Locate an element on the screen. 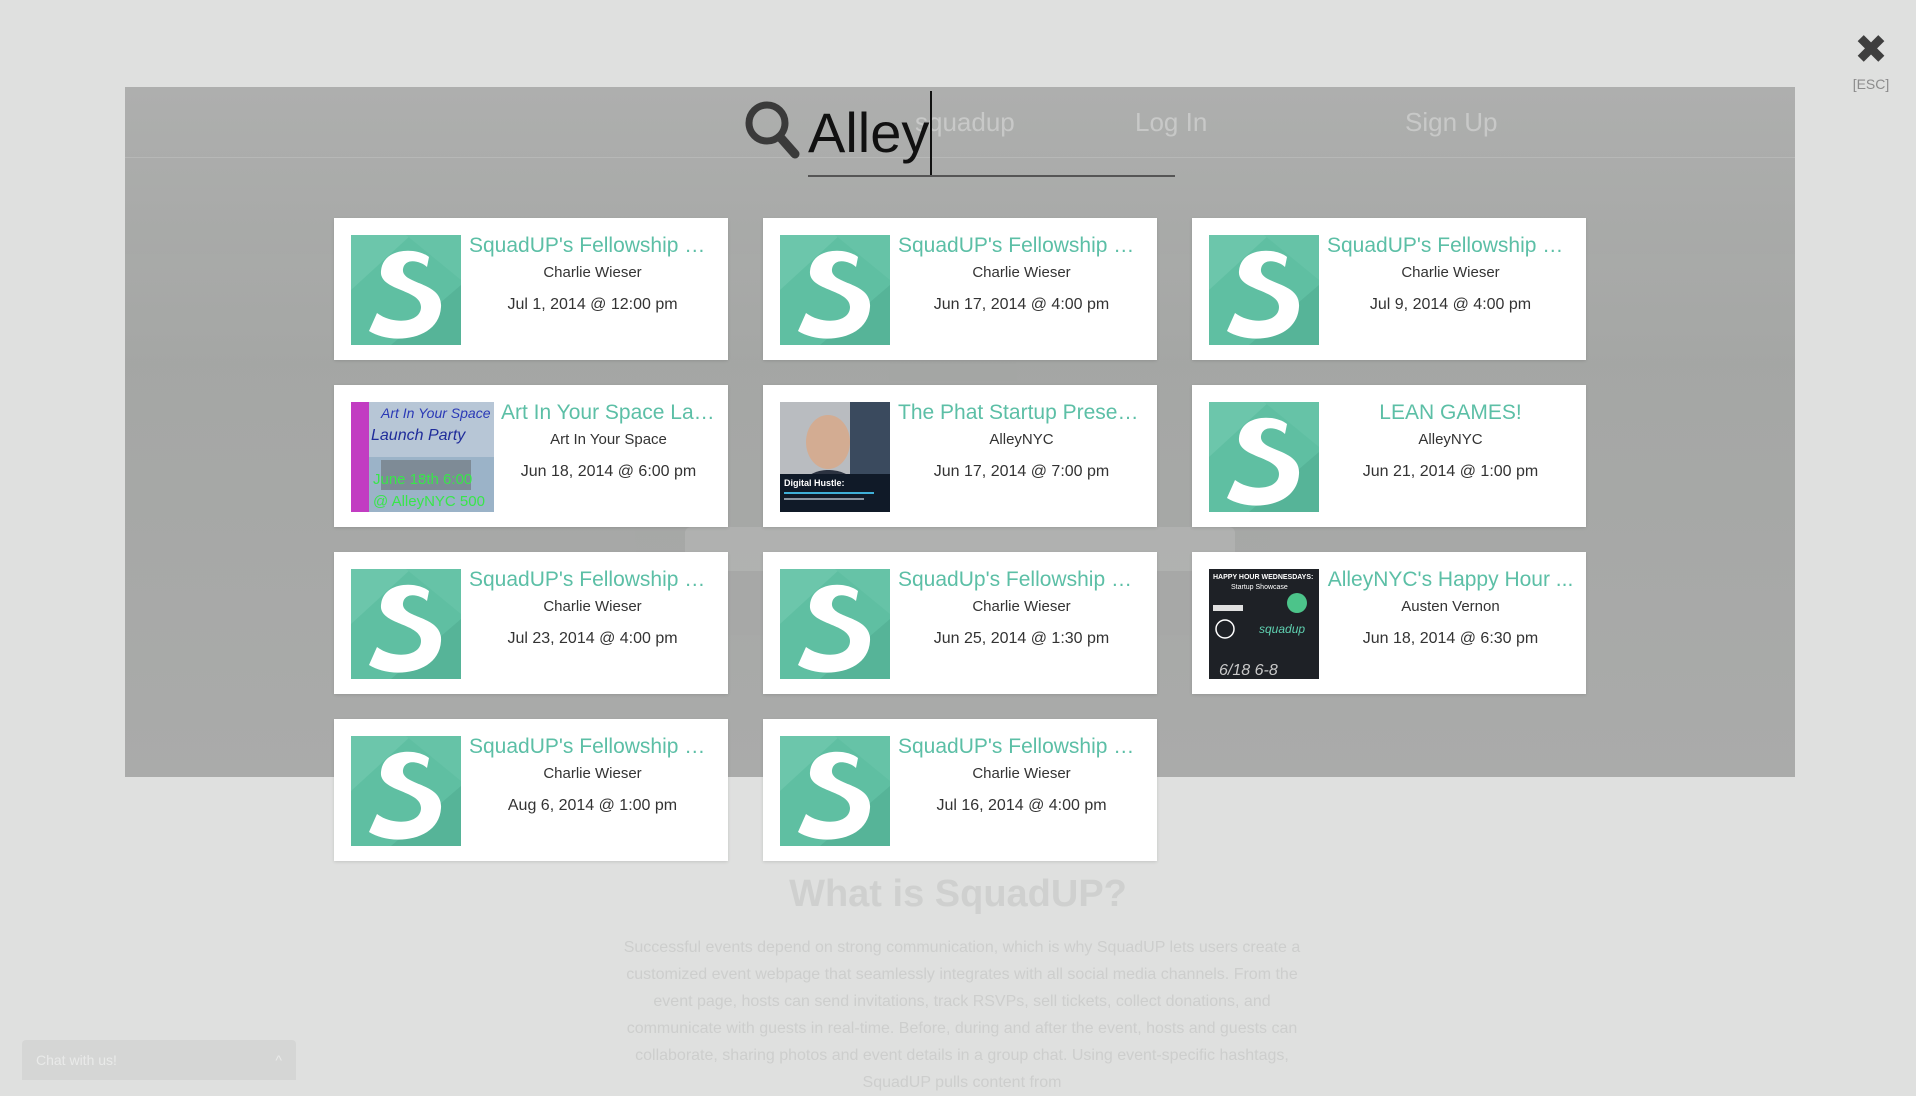 This screenshot has height=1096, width=1916. search-icon is located at coordinates (772, 130).